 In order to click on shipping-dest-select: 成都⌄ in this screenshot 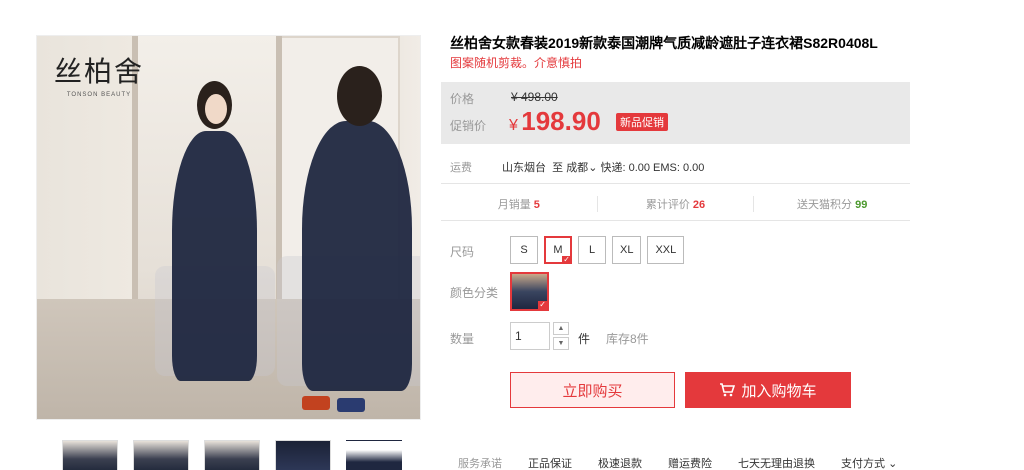, I will do `click(581, 168)`.